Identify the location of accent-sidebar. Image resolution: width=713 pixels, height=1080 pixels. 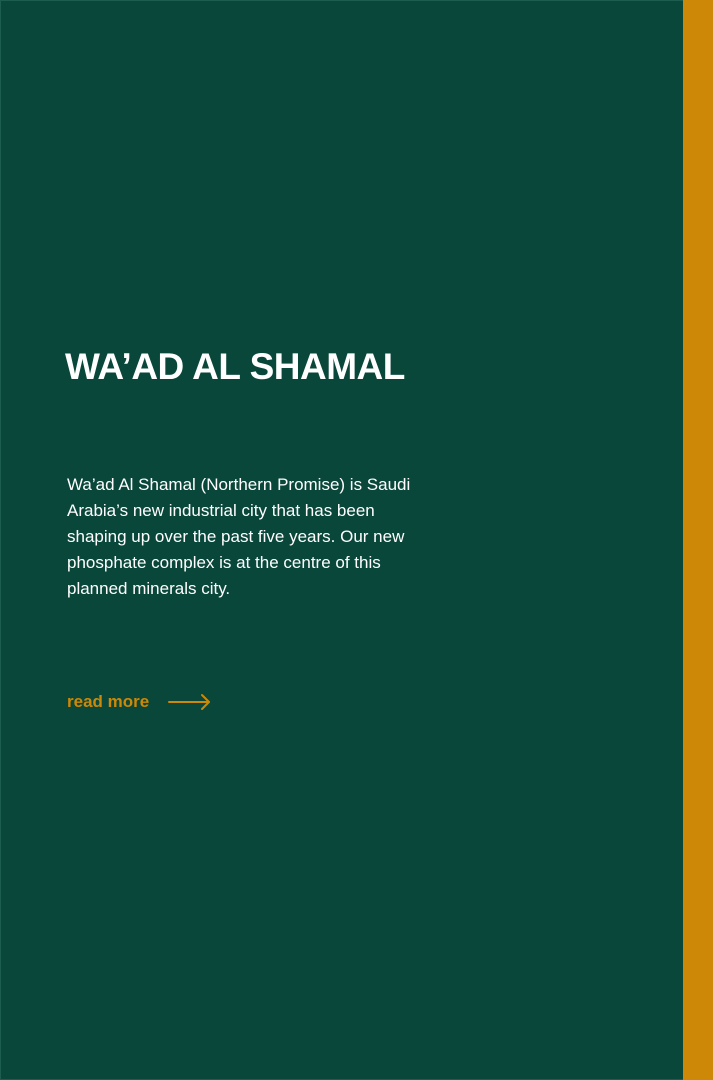
(698, 540).